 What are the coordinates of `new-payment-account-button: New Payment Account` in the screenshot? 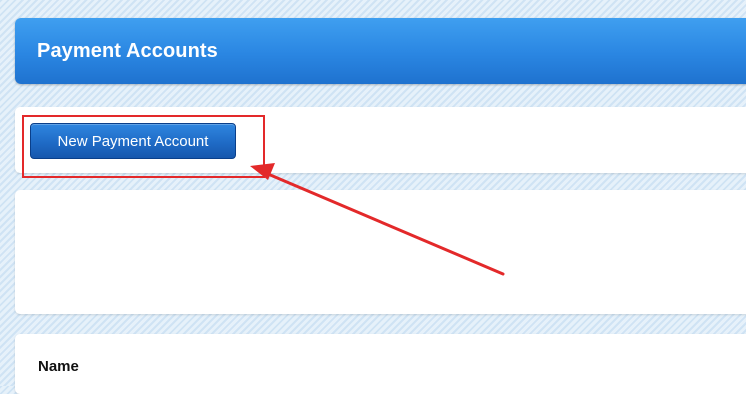 It's located at (133, 141).